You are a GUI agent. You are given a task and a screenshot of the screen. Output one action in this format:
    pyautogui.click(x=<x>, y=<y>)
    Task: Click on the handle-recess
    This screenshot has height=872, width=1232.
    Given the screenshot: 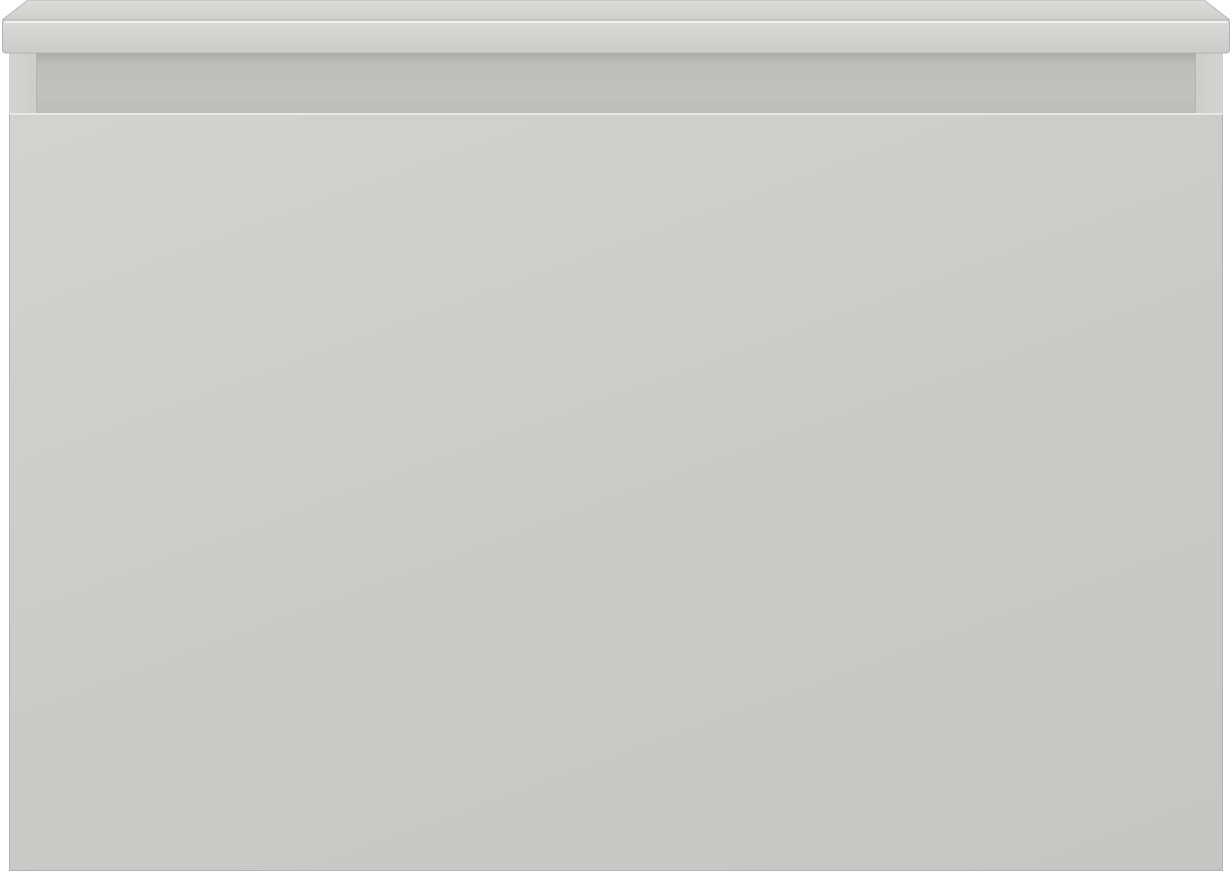 What is the action you would take?
    pyautogui.click(x=616, y=84)
    